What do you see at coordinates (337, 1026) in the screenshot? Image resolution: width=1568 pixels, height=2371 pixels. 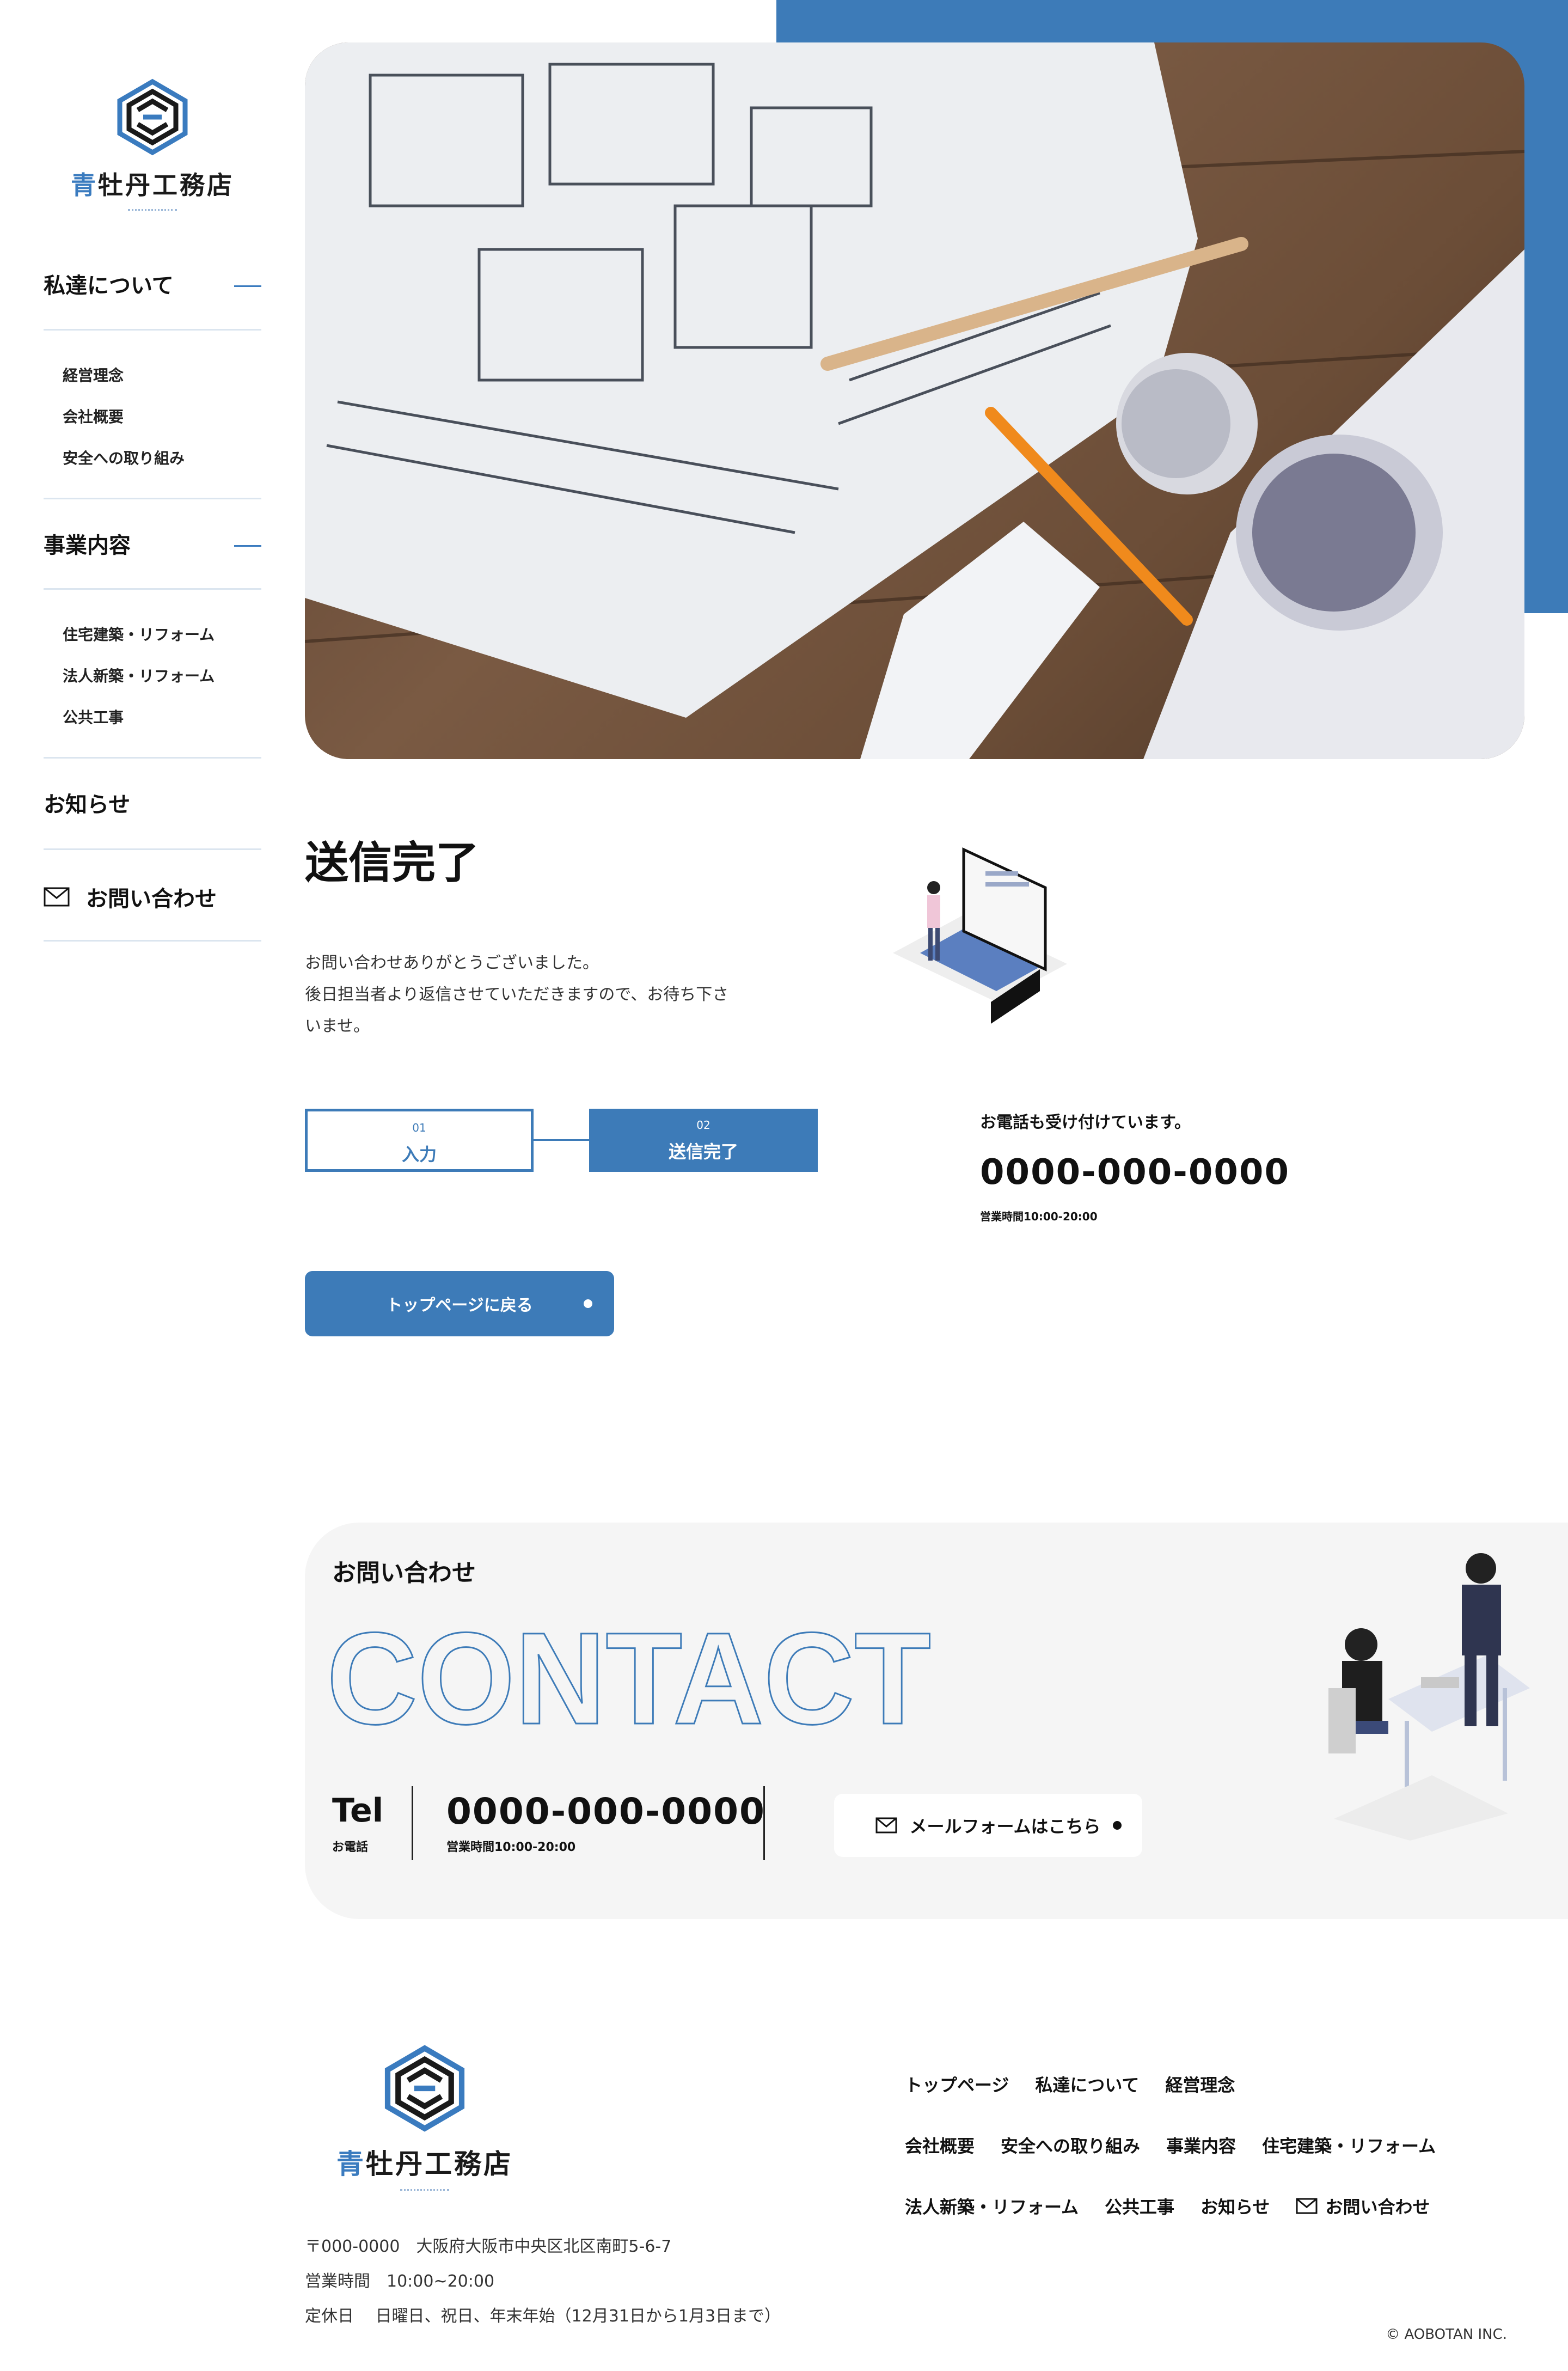 I see `message-line: いませ。` at bounding box center [337, 1026].